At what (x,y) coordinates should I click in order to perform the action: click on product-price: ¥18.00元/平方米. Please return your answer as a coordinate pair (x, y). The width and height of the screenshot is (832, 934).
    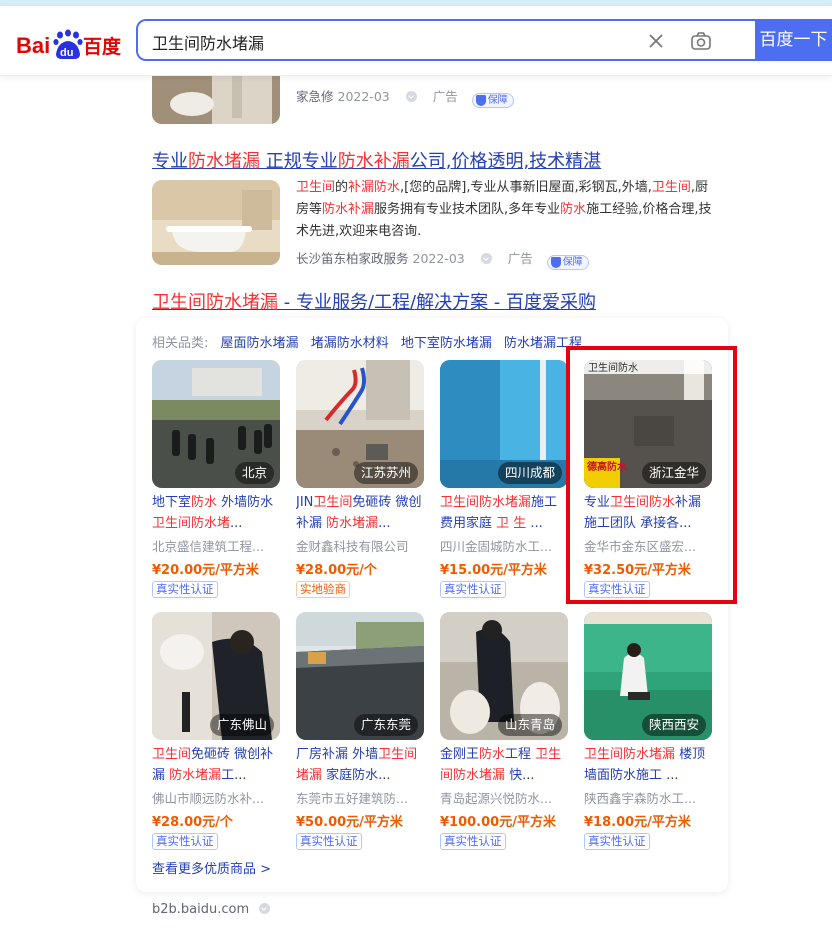
    Looking at the image, I should click on (637, 822).